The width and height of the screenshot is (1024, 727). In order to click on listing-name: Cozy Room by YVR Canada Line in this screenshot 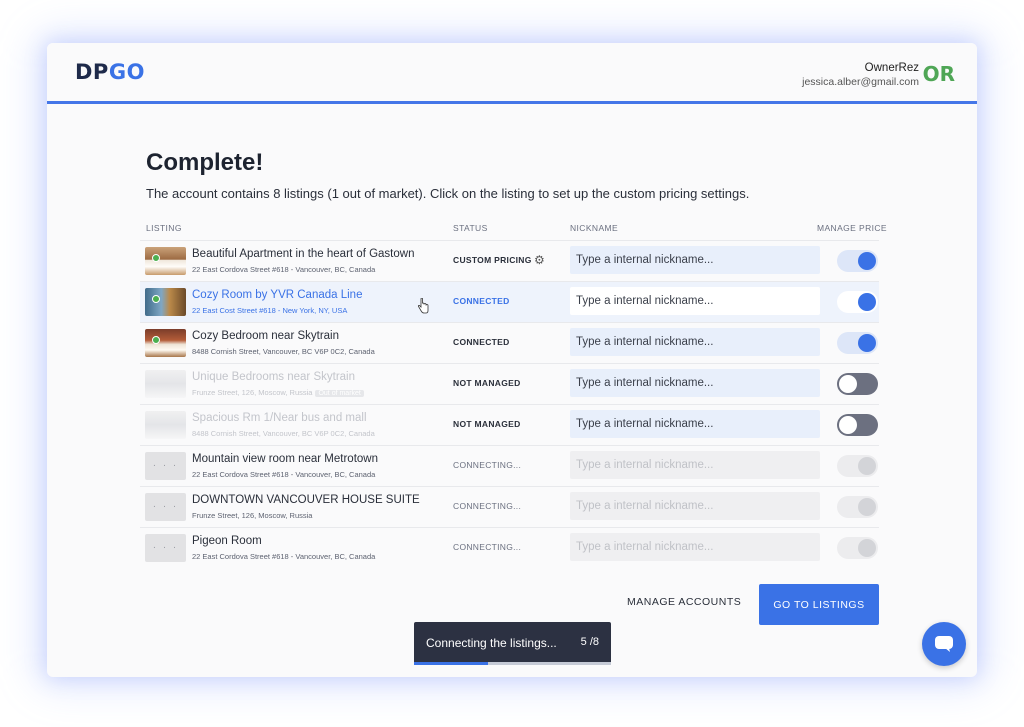, I will do `click(277, 295)`.